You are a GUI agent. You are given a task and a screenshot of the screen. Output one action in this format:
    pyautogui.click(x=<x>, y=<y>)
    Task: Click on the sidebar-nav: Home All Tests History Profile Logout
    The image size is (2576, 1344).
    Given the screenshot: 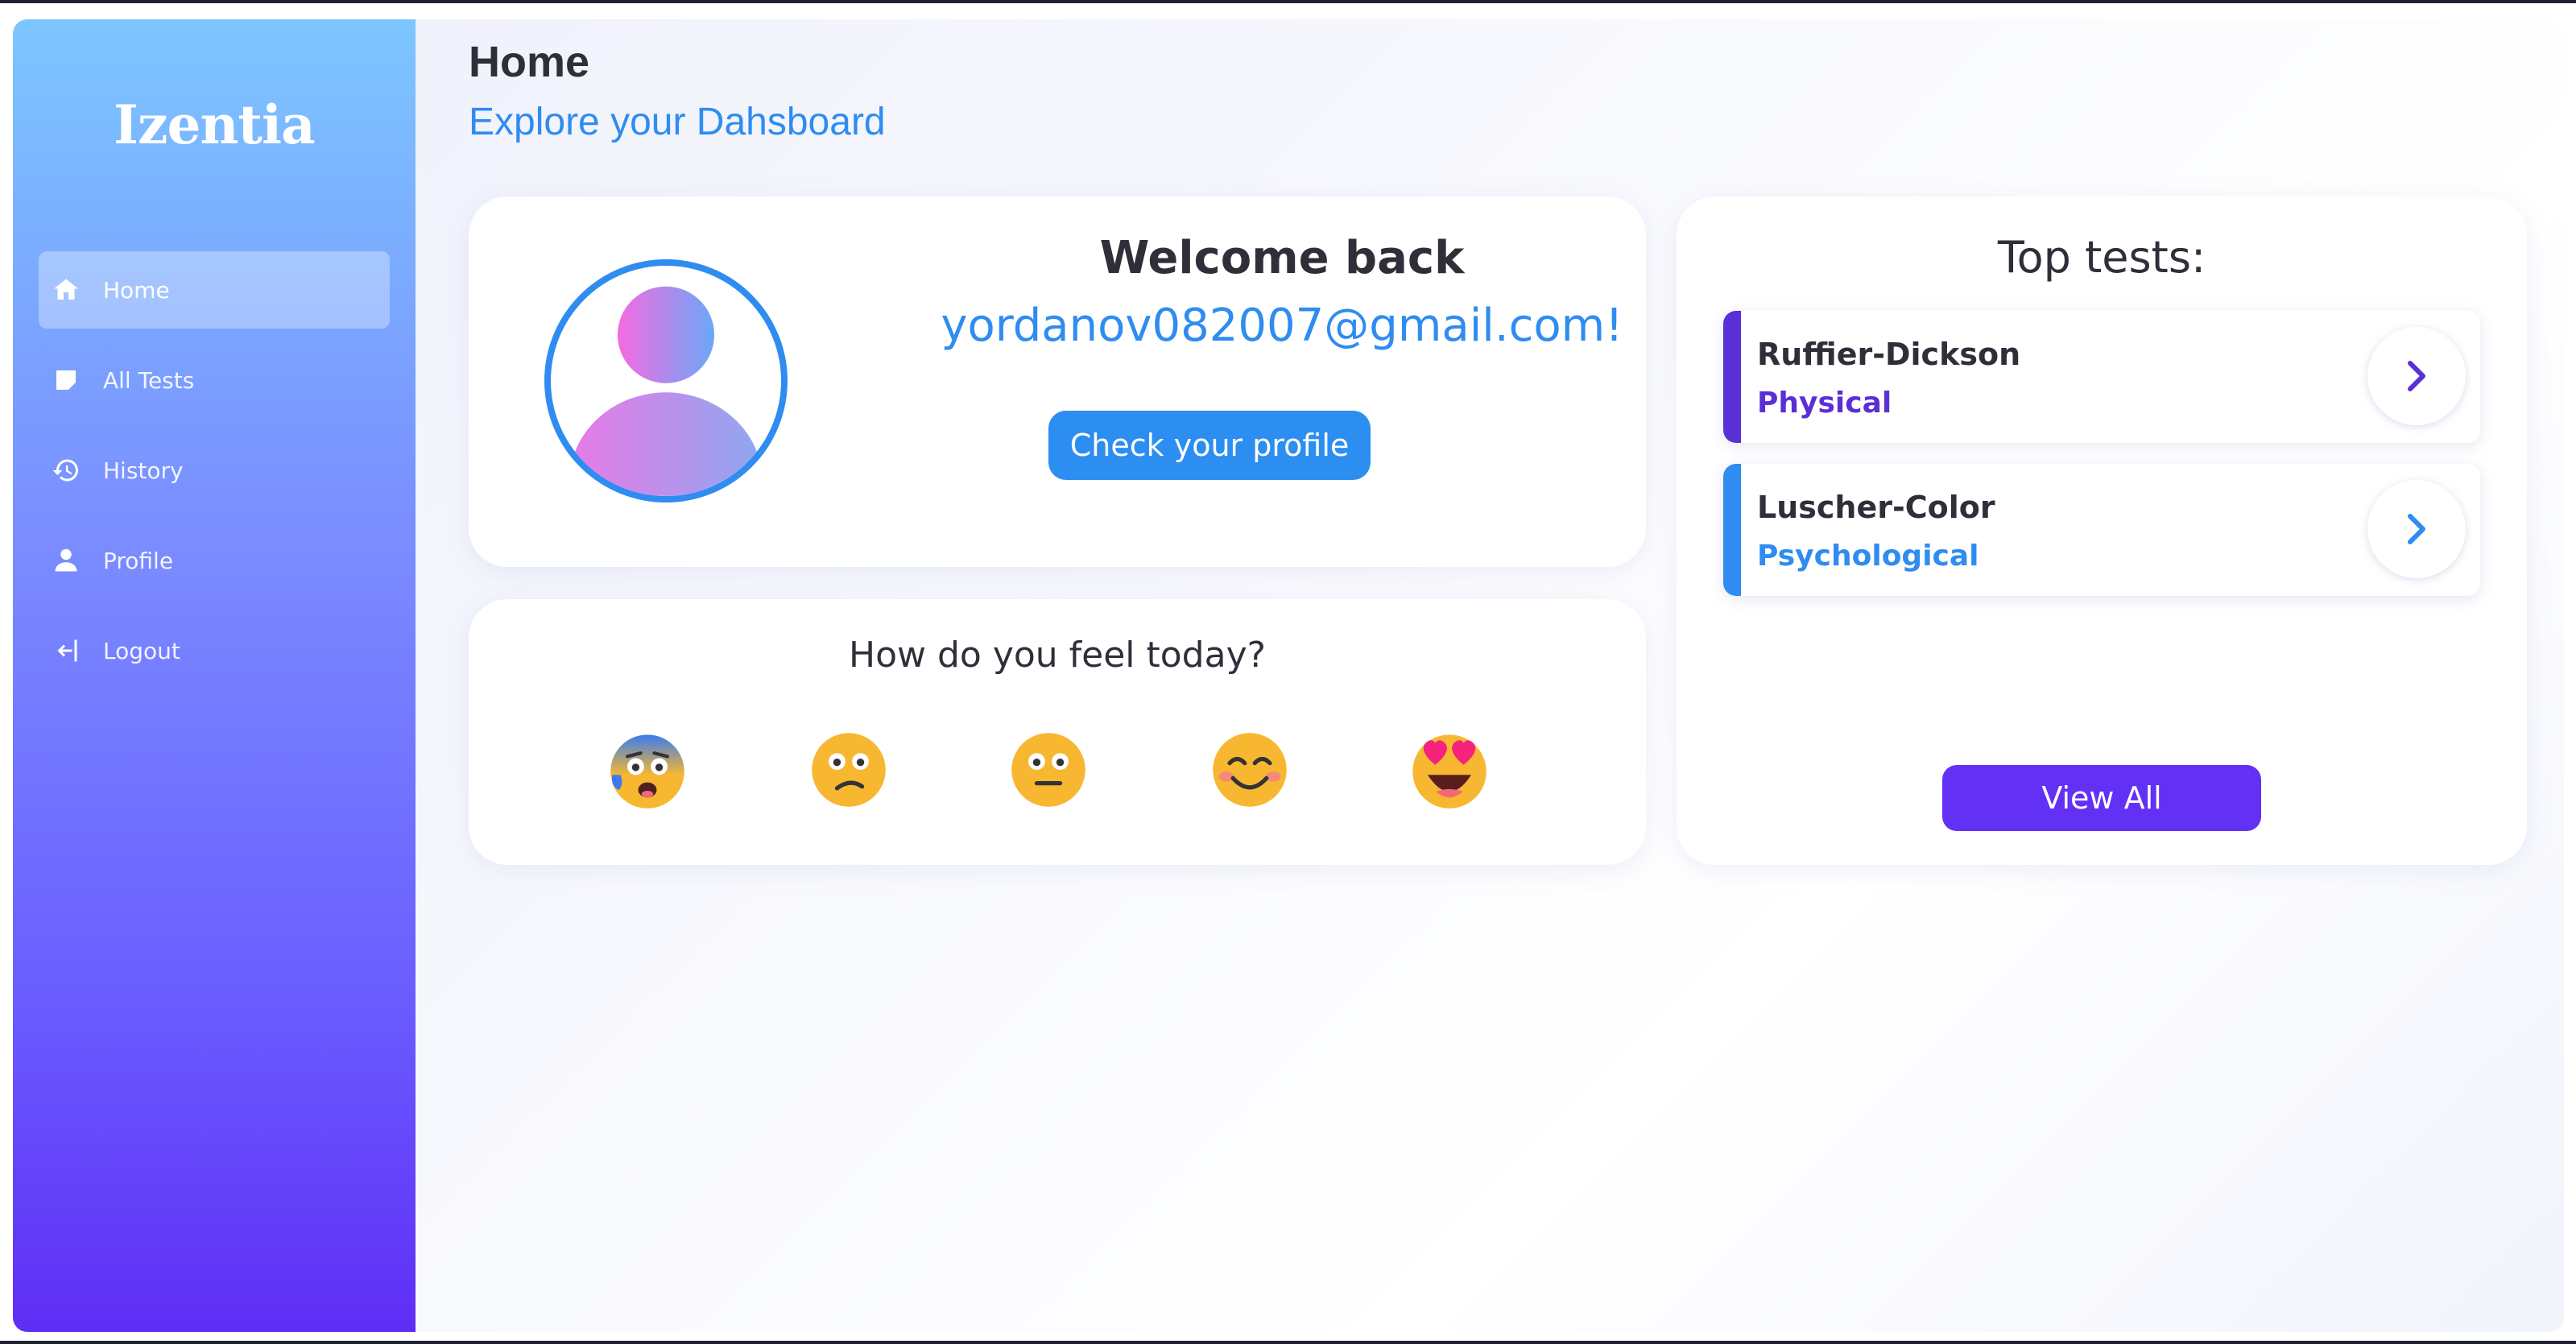 What is the action you would take?
    pyautogui.click(x=215, y=476)
    